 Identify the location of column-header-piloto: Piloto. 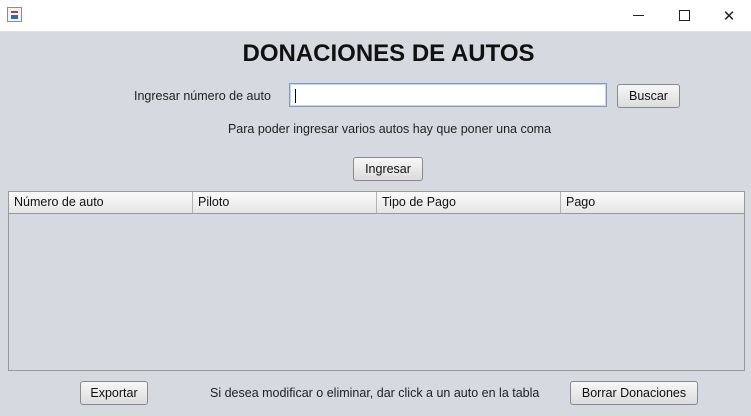
(285, 202).